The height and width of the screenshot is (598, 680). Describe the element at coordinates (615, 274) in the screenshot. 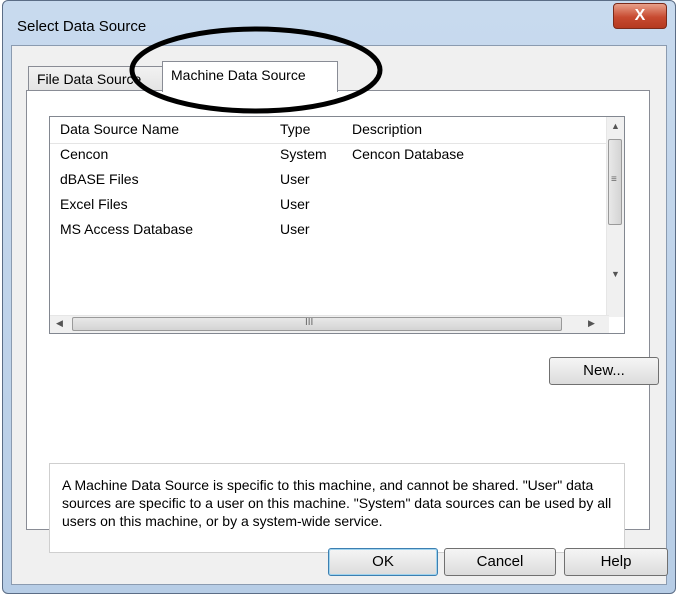

I see `scroll-down-arrow-icon: ▼` at that location.